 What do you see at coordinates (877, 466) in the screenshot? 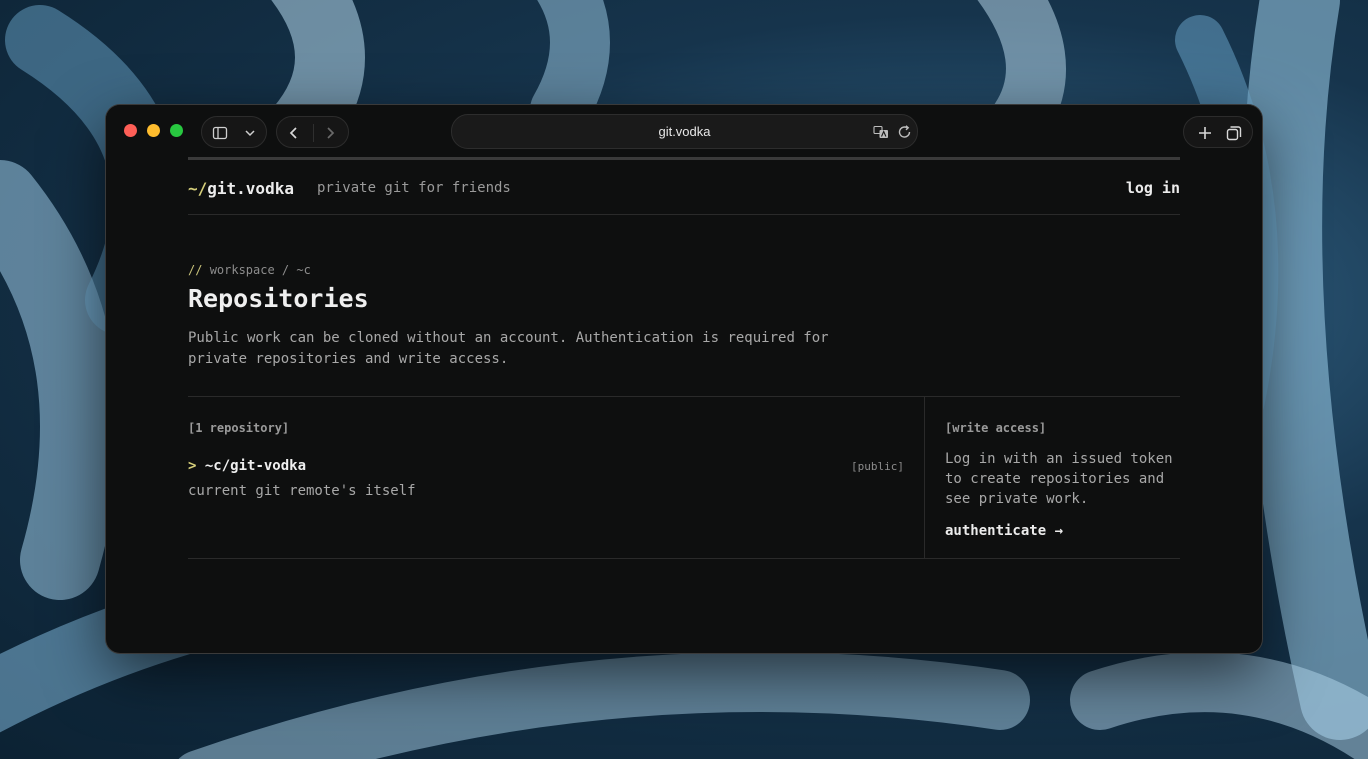
I see `visibility-badge: [public]` at bounding box center [877, 466].